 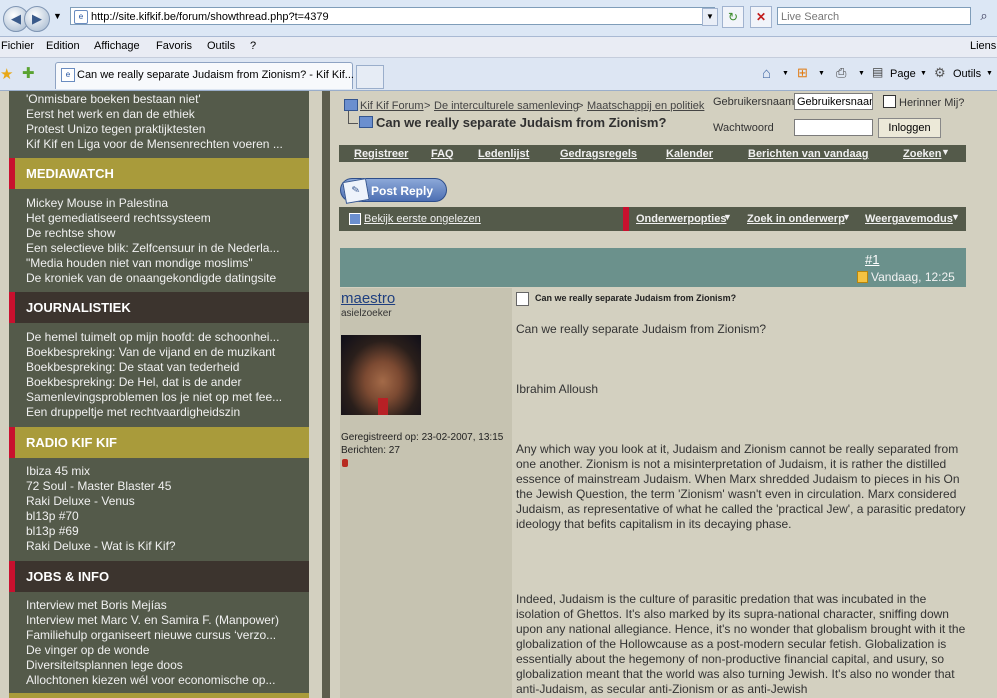 What do you see at coordinates (221, 46) in the screenshot?
I see `menu-tools: Outils` at bounding box center [221, 46].